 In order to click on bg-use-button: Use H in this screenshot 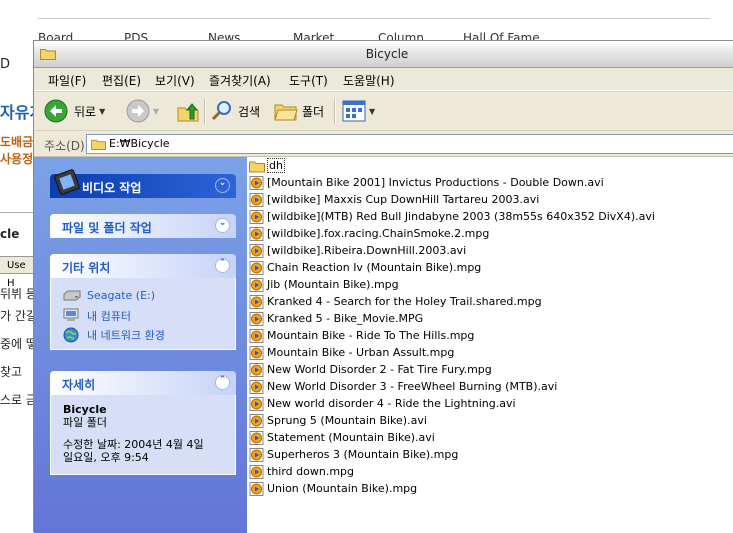, I will do `click(18, 272)`.